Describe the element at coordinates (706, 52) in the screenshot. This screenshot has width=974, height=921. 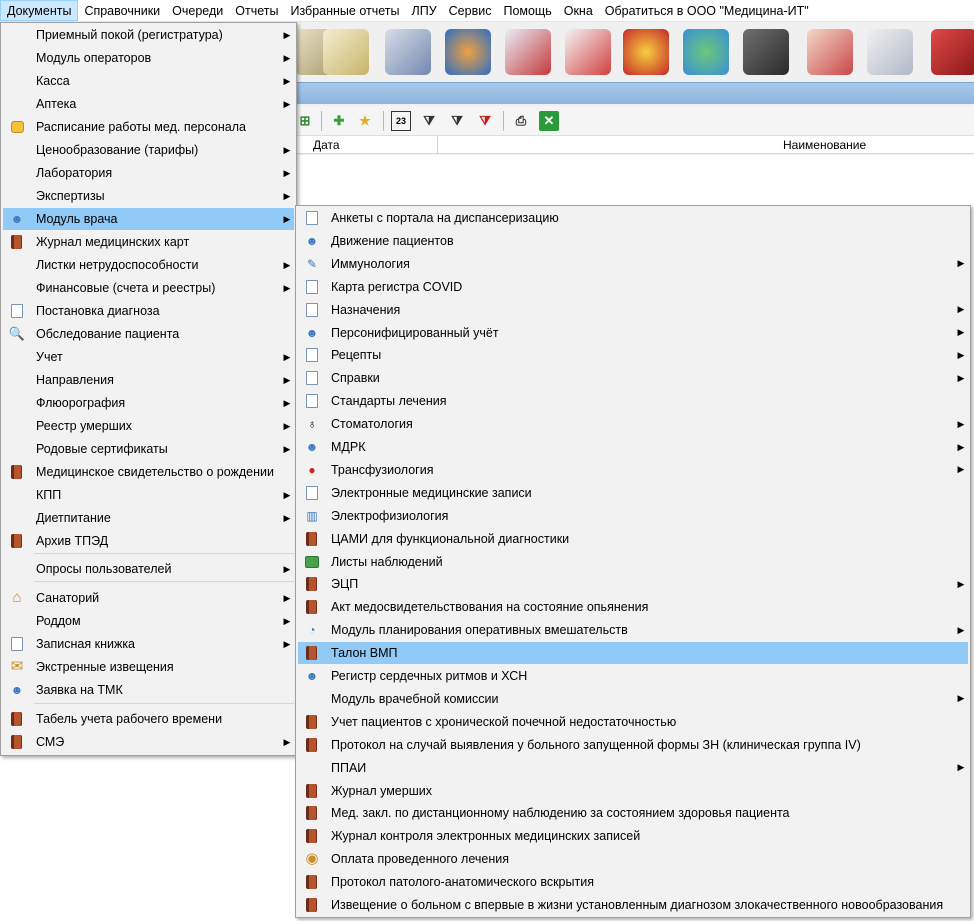
I see `capsule-icon` at that location.